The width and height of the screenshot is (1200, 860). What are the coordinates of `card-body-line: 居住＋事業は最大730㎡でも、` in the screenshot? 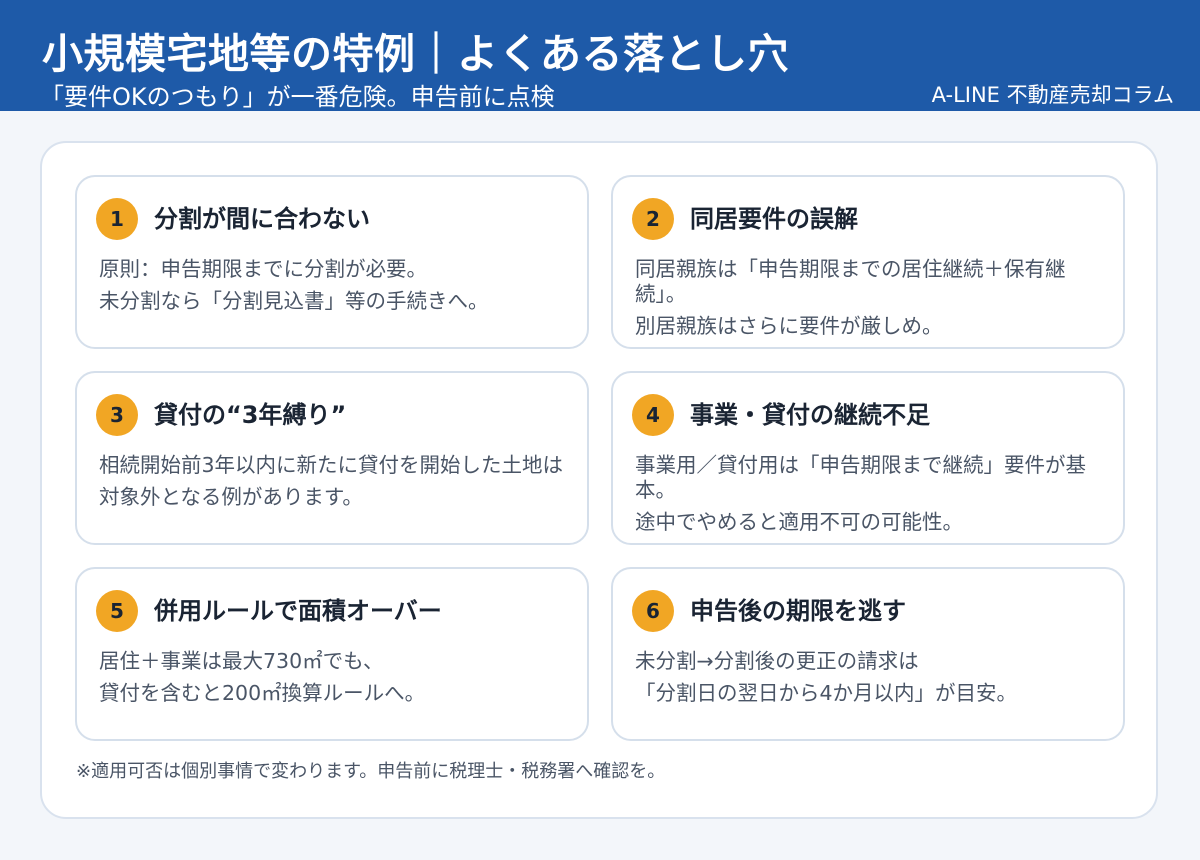 It's located at (241, 661).